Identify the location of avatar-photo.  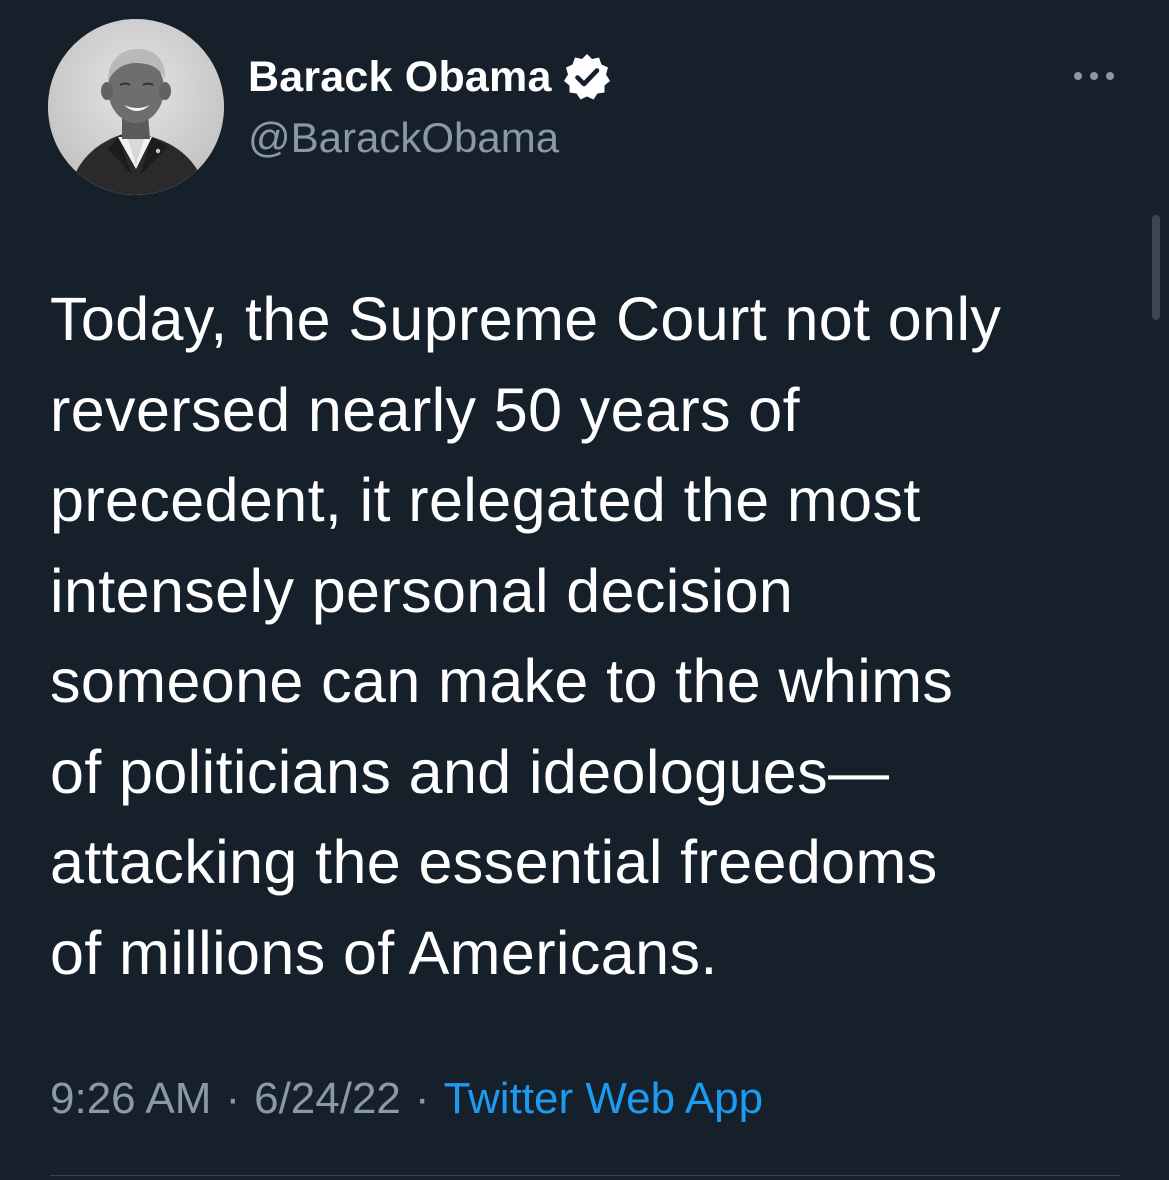
(136, 107).